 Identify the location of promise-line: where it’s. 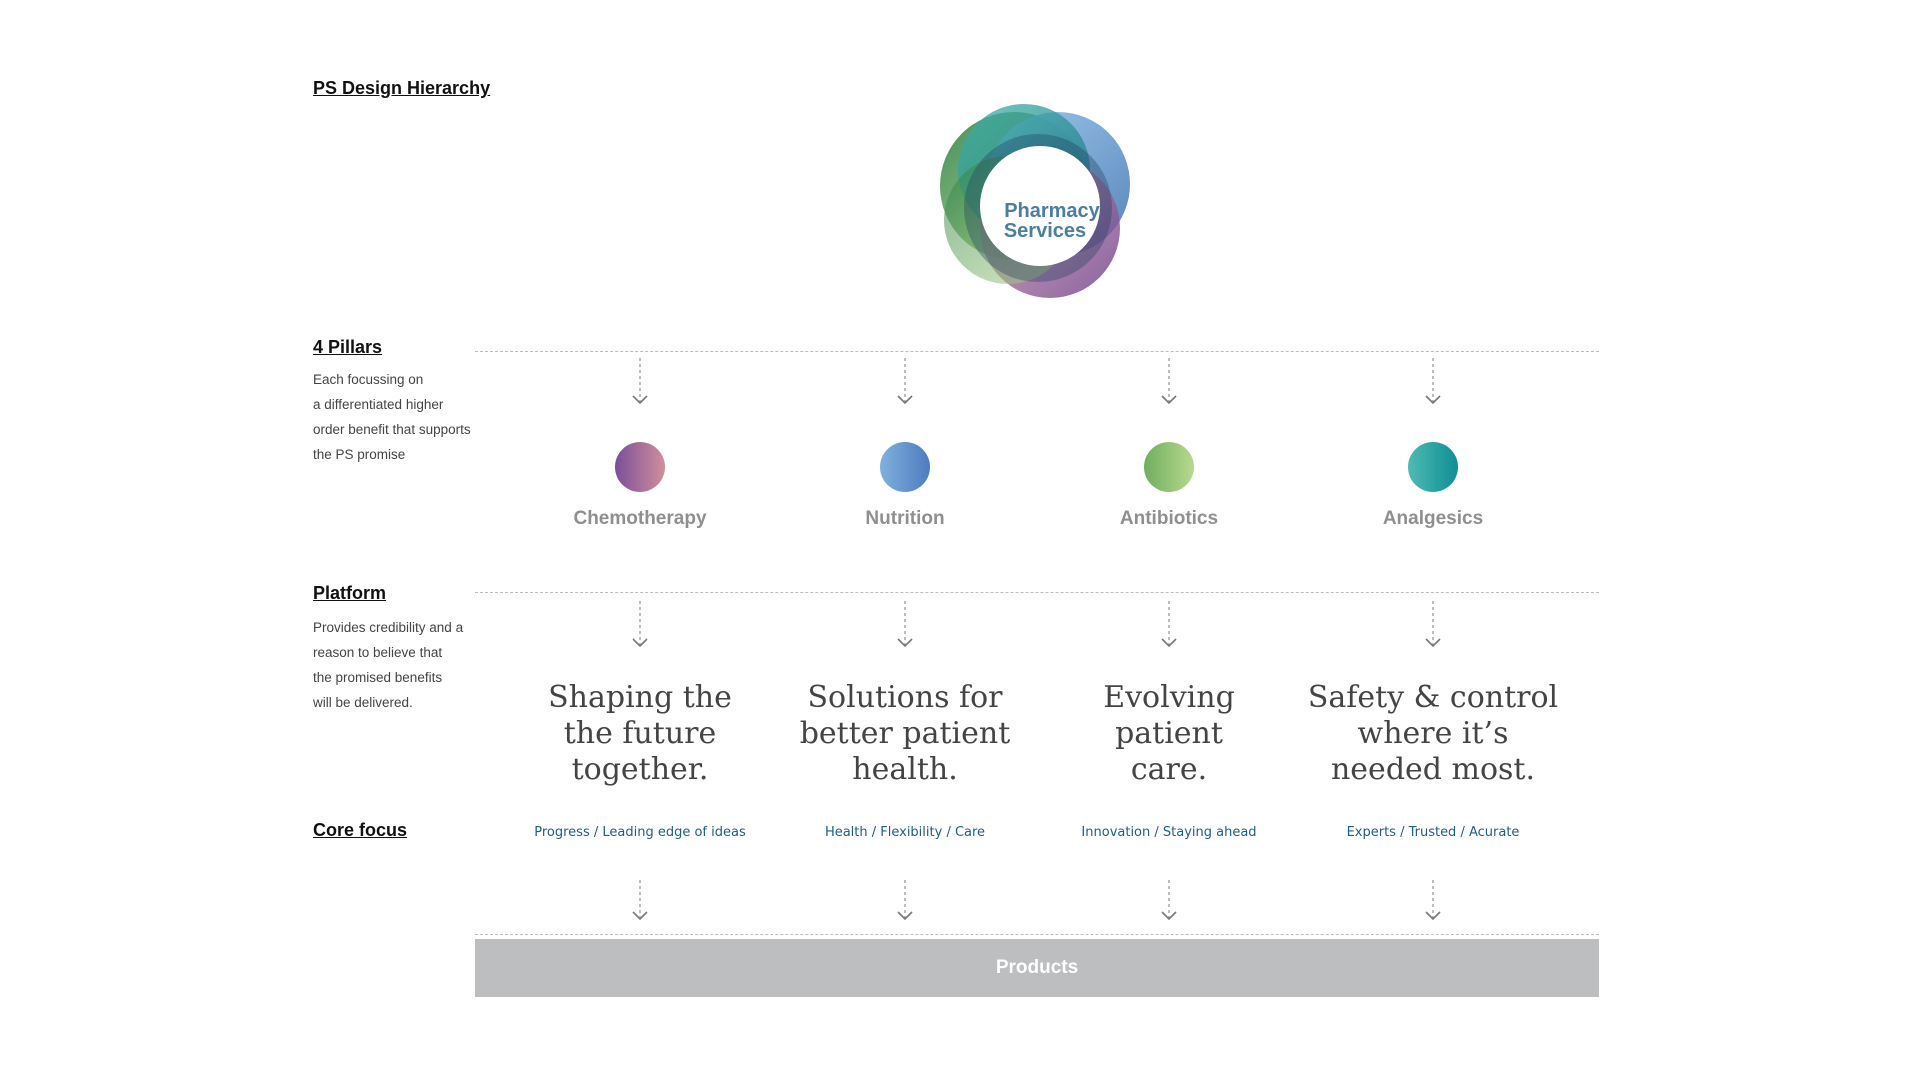
(1433, 733).